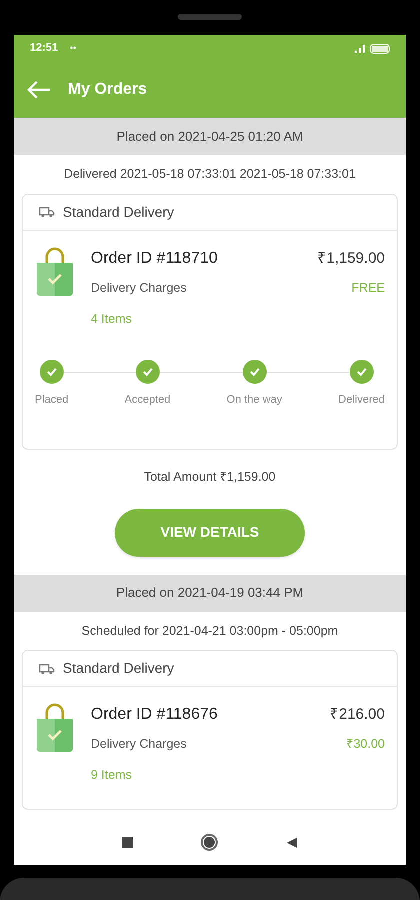  Describe the element at coordinates (210, 477) in the screenshot. I see `total-amount: Total Amount ₹1,159.00` at that location.